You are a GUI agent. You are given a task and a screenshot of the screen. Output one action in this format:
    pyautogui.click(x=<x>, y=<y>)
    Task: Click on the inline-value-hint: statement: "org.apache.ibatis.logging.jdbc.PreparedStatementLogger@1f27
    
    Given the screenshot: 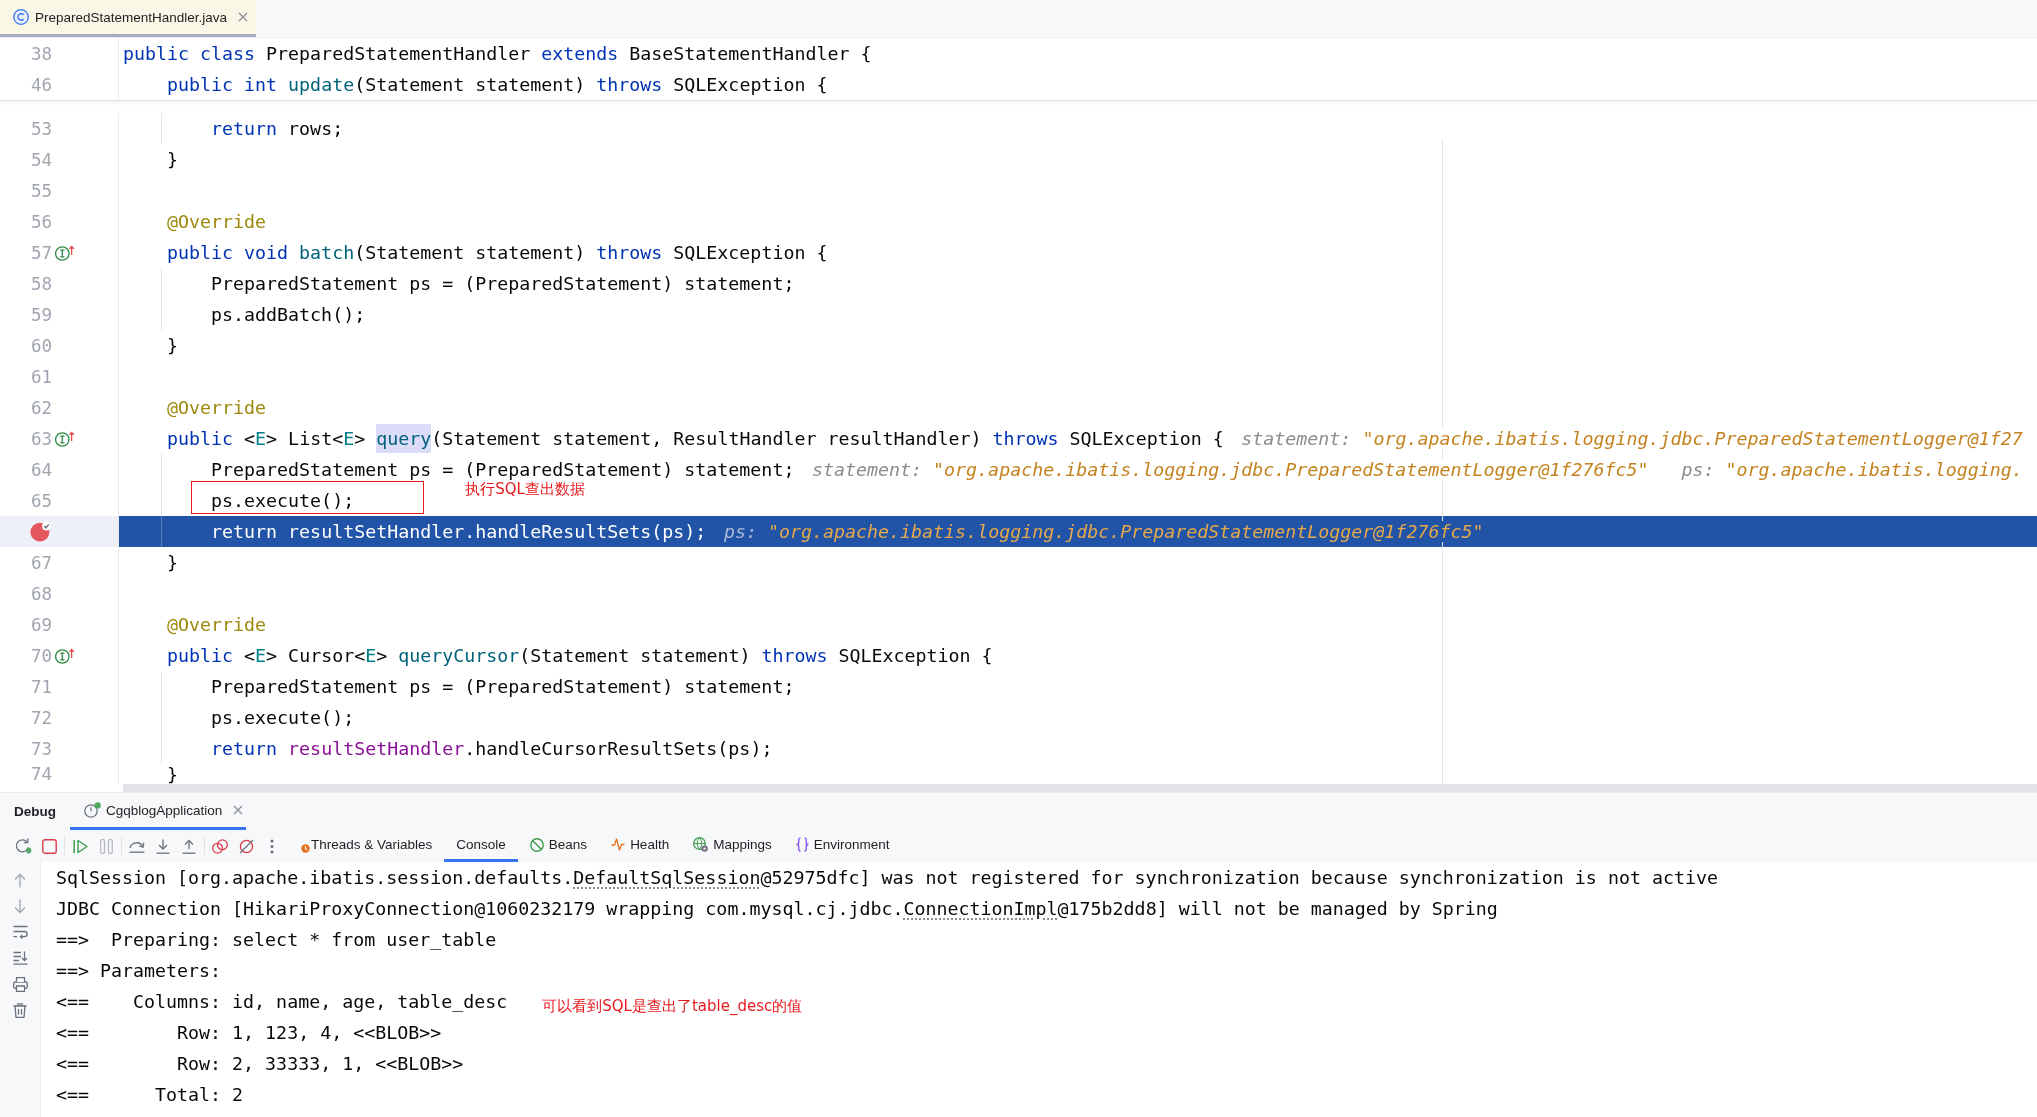 What is the action you would take?
    pyautogui.click(x=1632, y=438)
    